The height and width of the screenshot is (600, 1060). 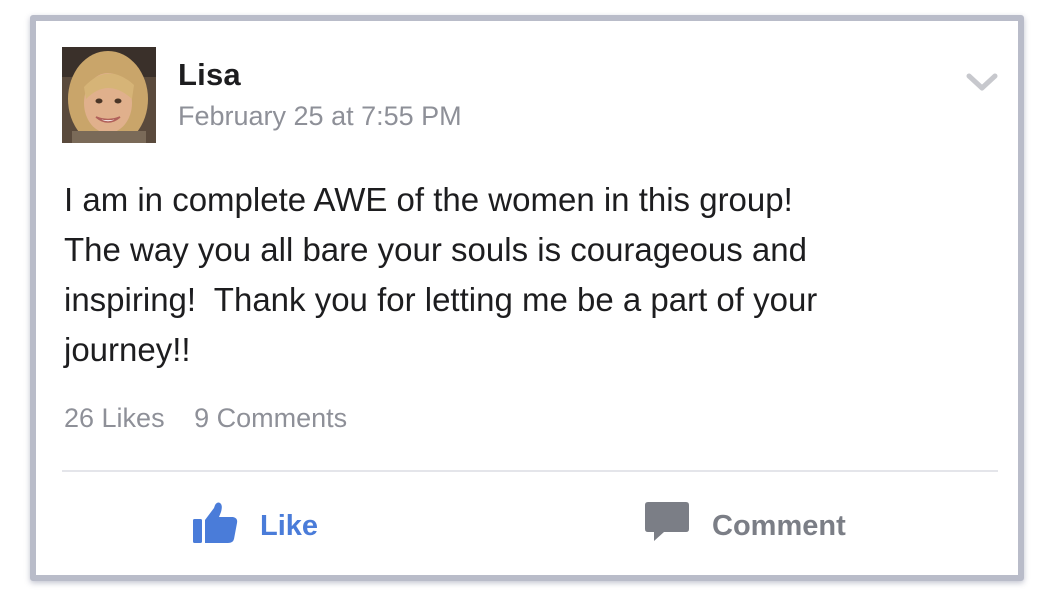 What do you see at coordinates (289, 525) in the screenshot?
I see `like-label: Like` at bounding box center [289, 525].